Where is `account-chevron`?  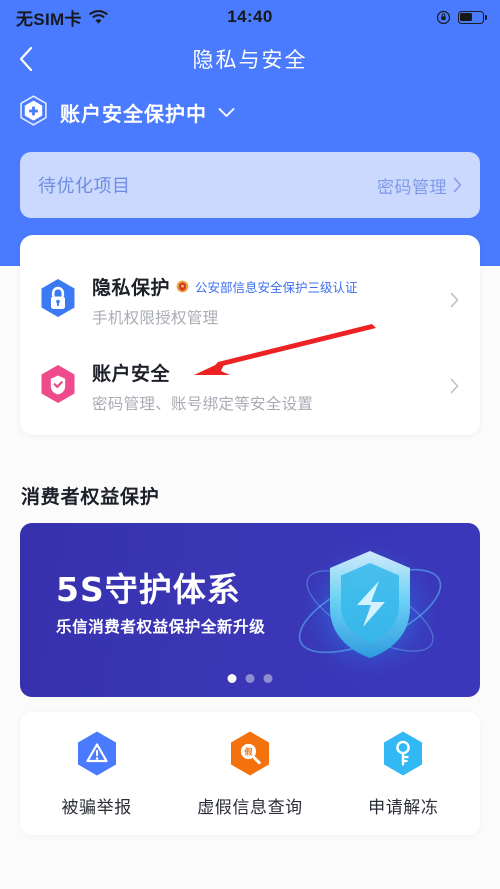
account-chevron is located at coordinates (454, 386).